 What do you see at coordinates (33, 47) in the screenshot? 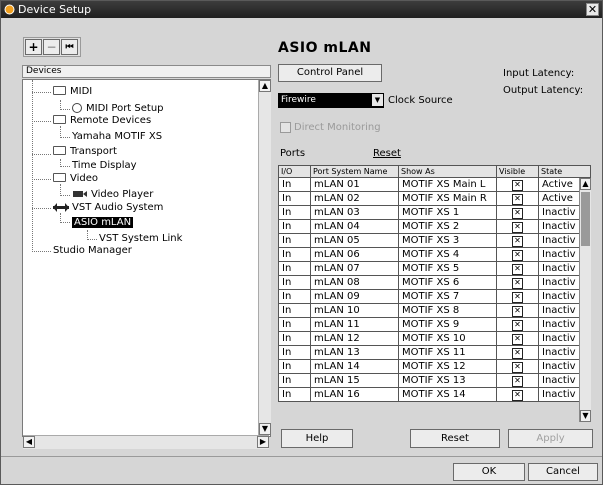
I see `add-device-button: +` at bounding box center [33, 47].